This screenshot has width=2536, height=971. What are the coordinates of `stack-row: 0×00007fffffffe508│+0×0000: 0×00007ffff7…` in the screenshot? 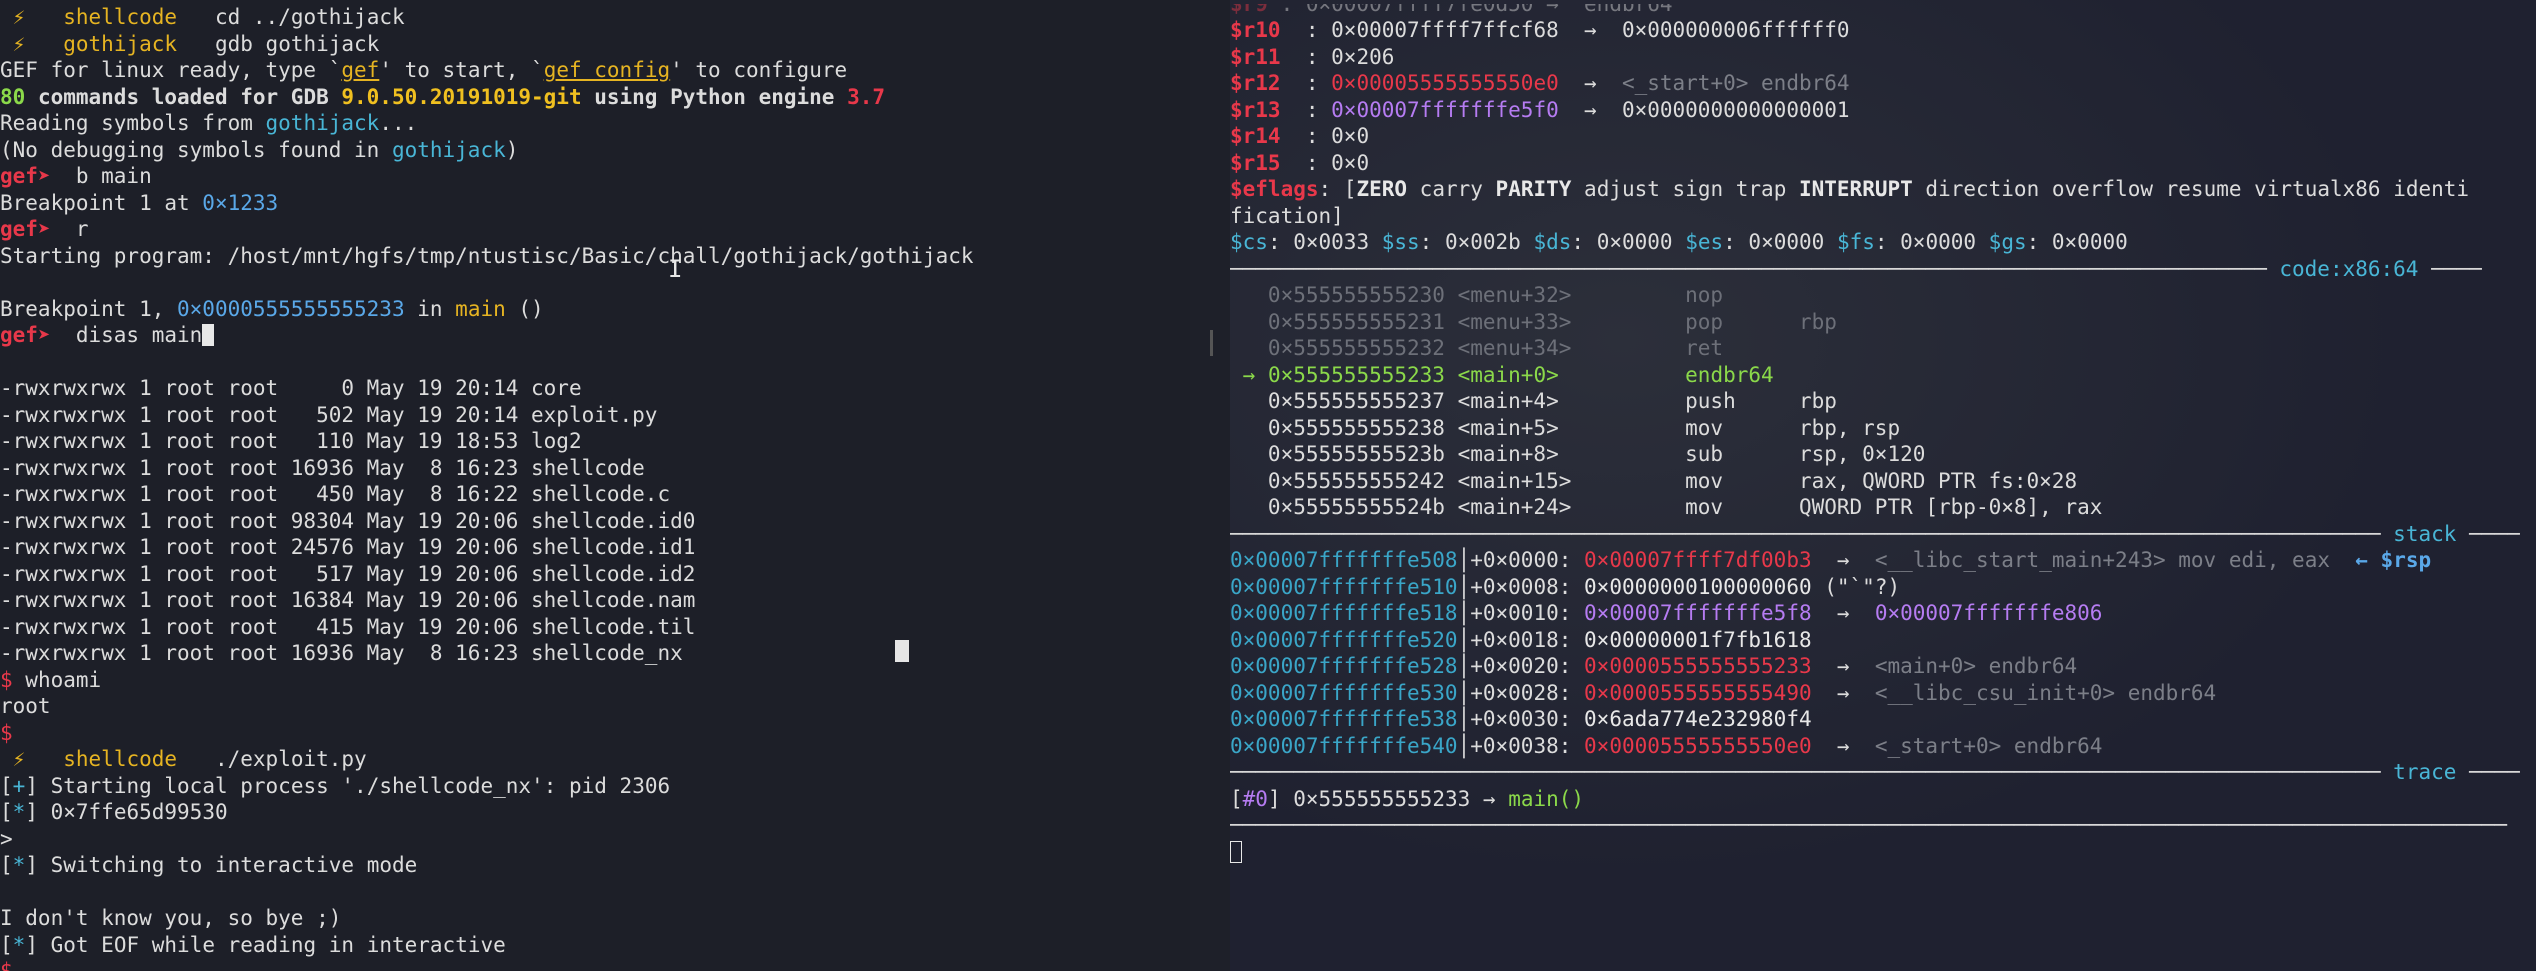 It's located at (1883, 560).